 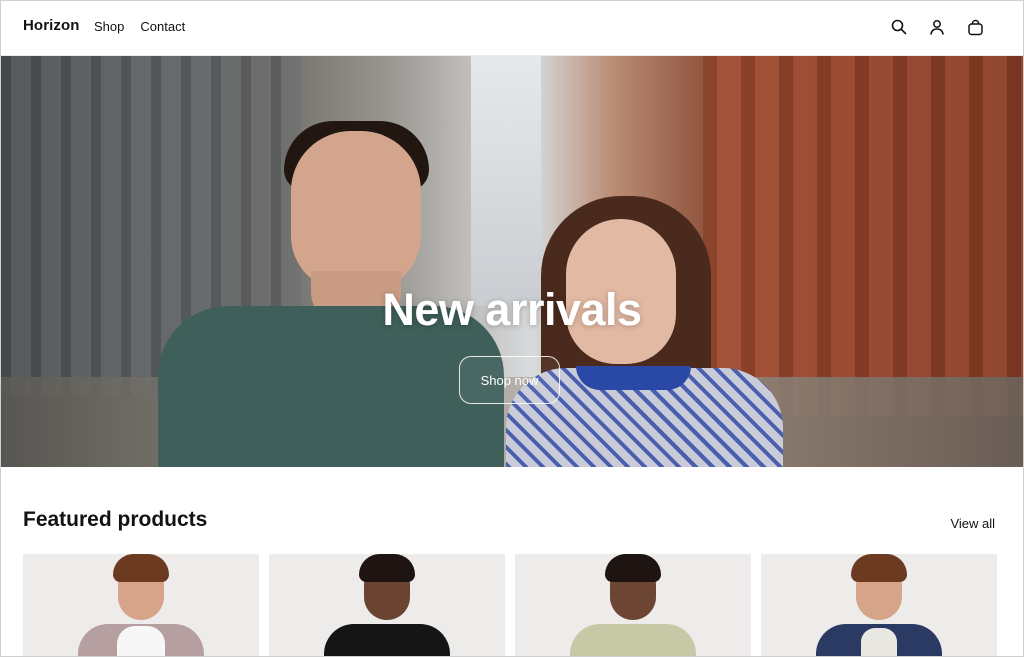 I want to click on search-icon, so click(x=899, y=27).